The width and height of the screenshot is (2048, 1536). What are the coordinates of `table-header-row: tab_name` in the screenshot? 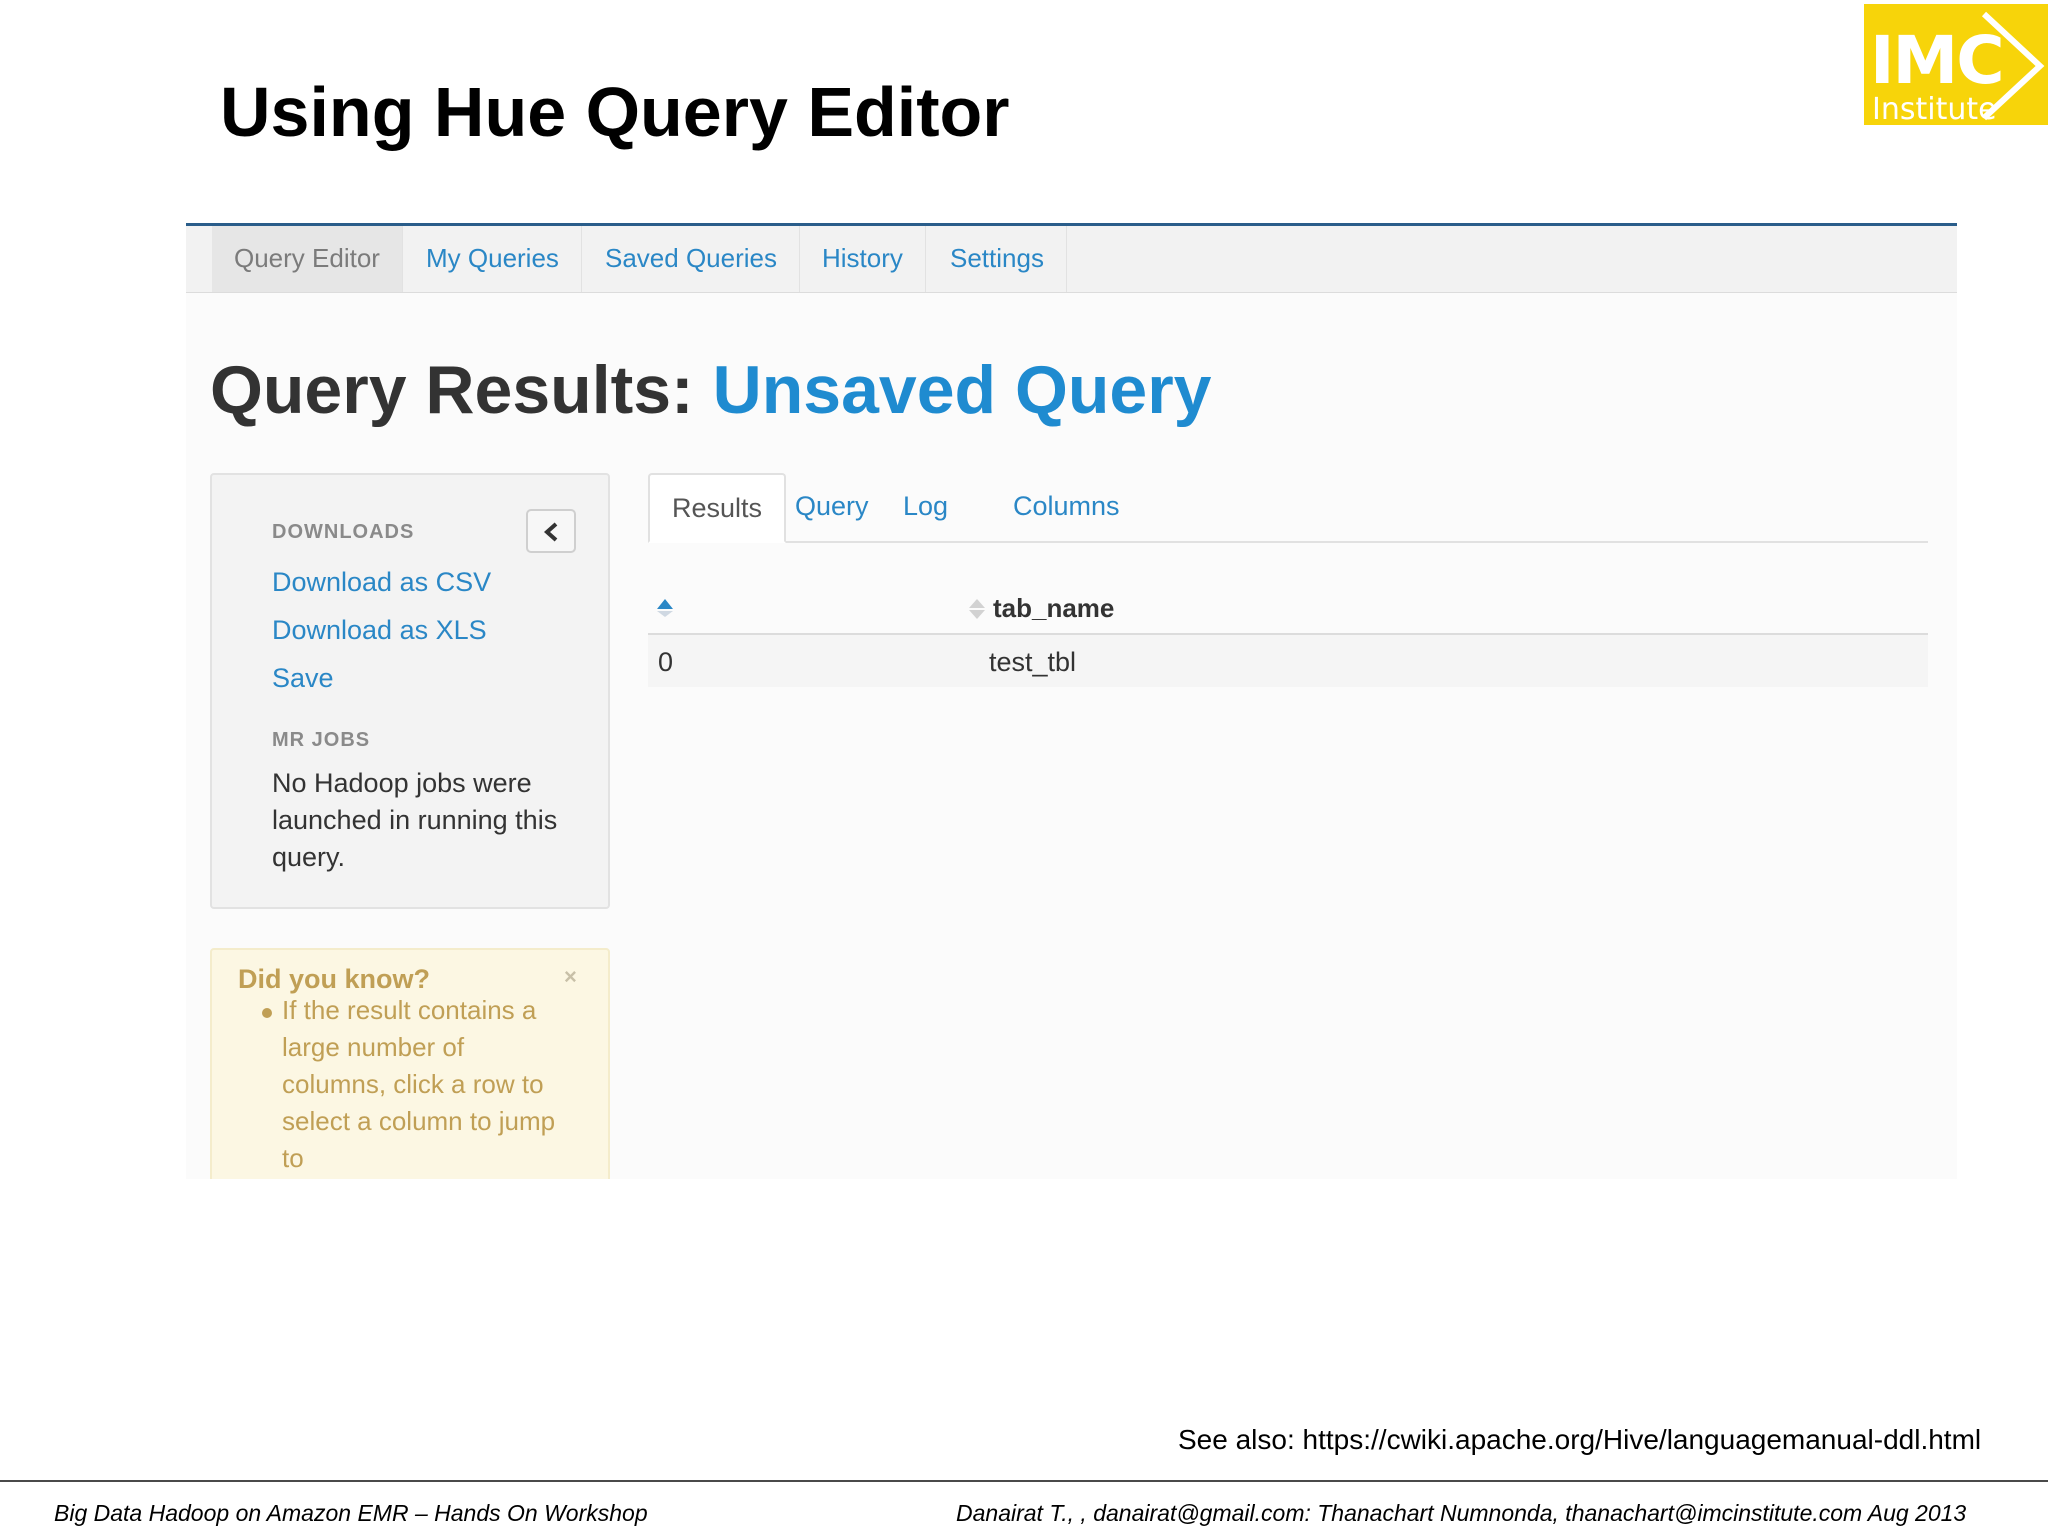 It's located at (1288, 607).